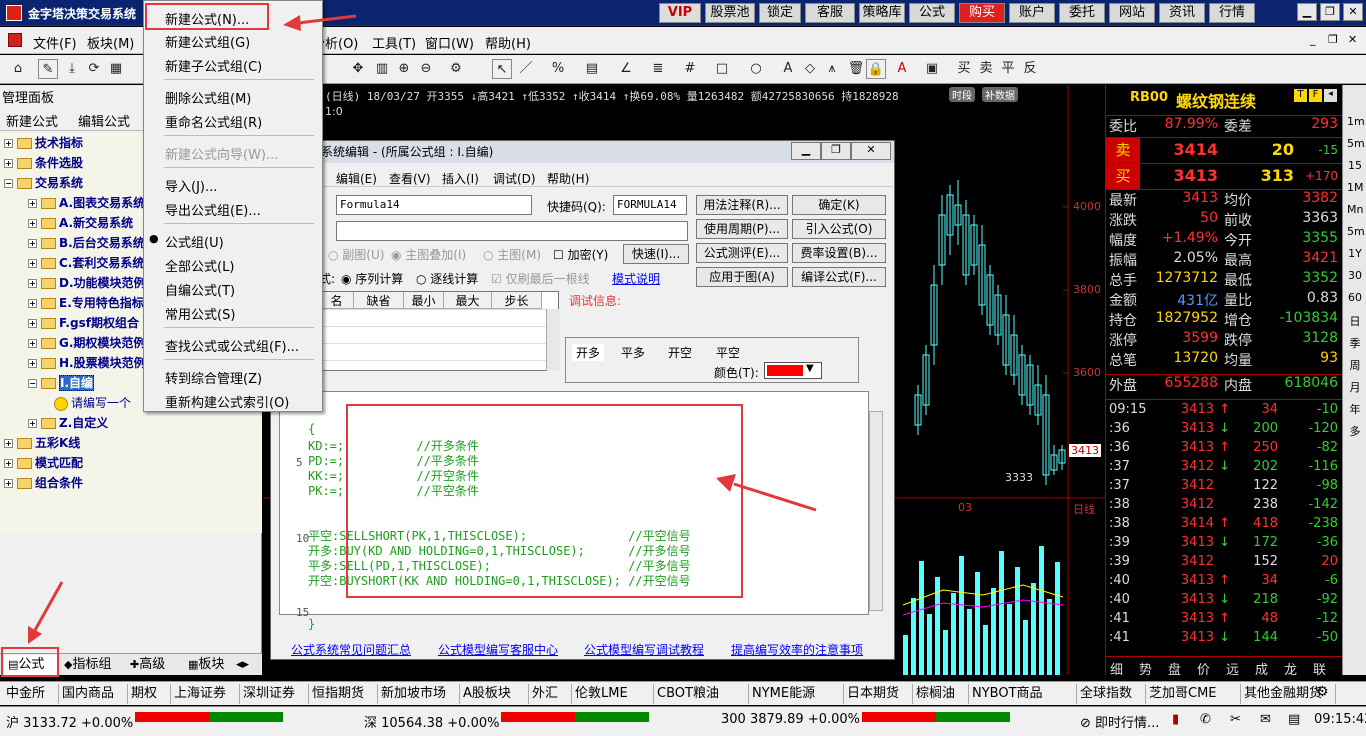 The image size is (1366, 736). What do you see at coordinates (1261, 668) in the screenshot?
I see `quote-tab: 成` at bounding box center [1261, 668].